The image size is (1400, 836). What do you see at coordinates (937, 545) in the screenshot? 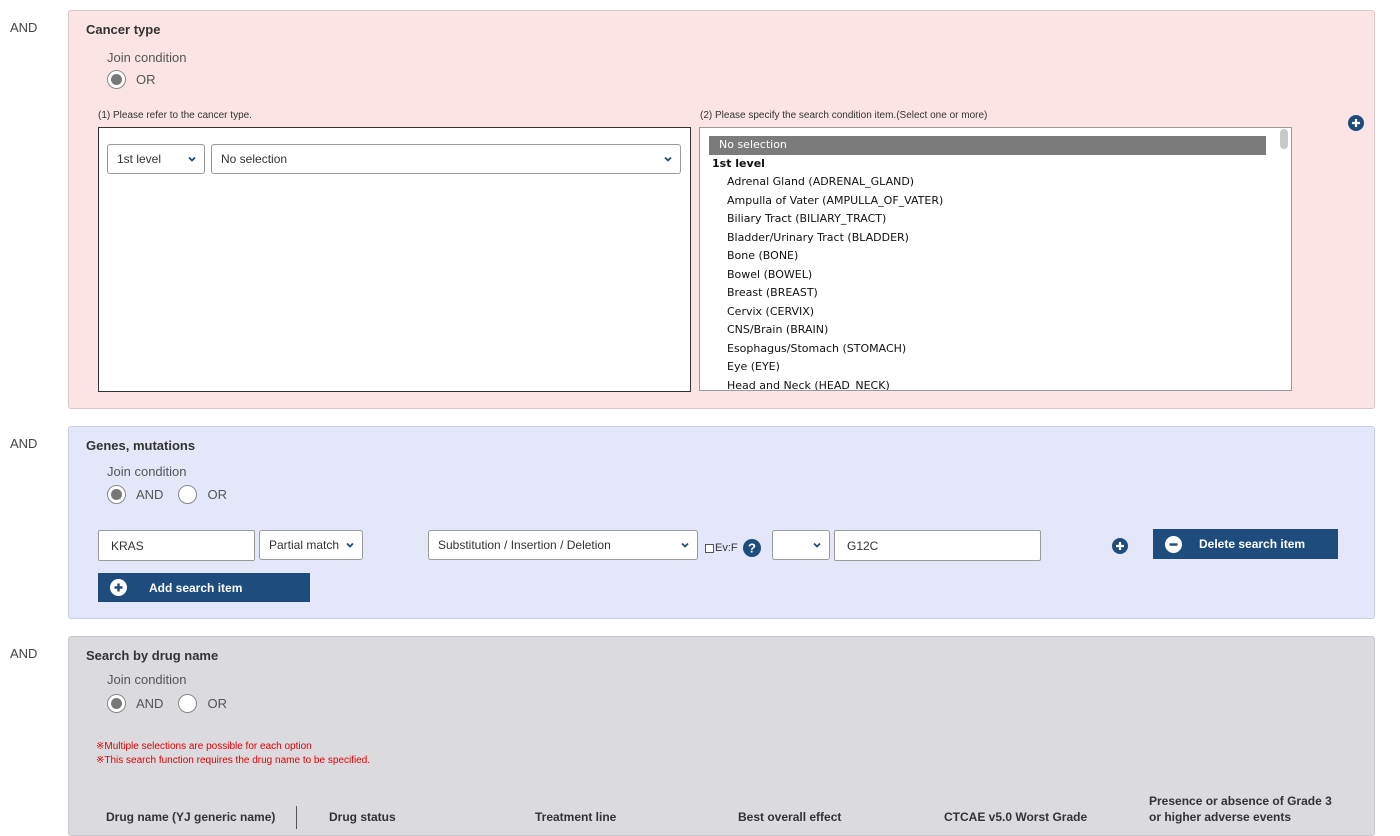
I see `variant-input: G12C` at bounding box center [937, 545].